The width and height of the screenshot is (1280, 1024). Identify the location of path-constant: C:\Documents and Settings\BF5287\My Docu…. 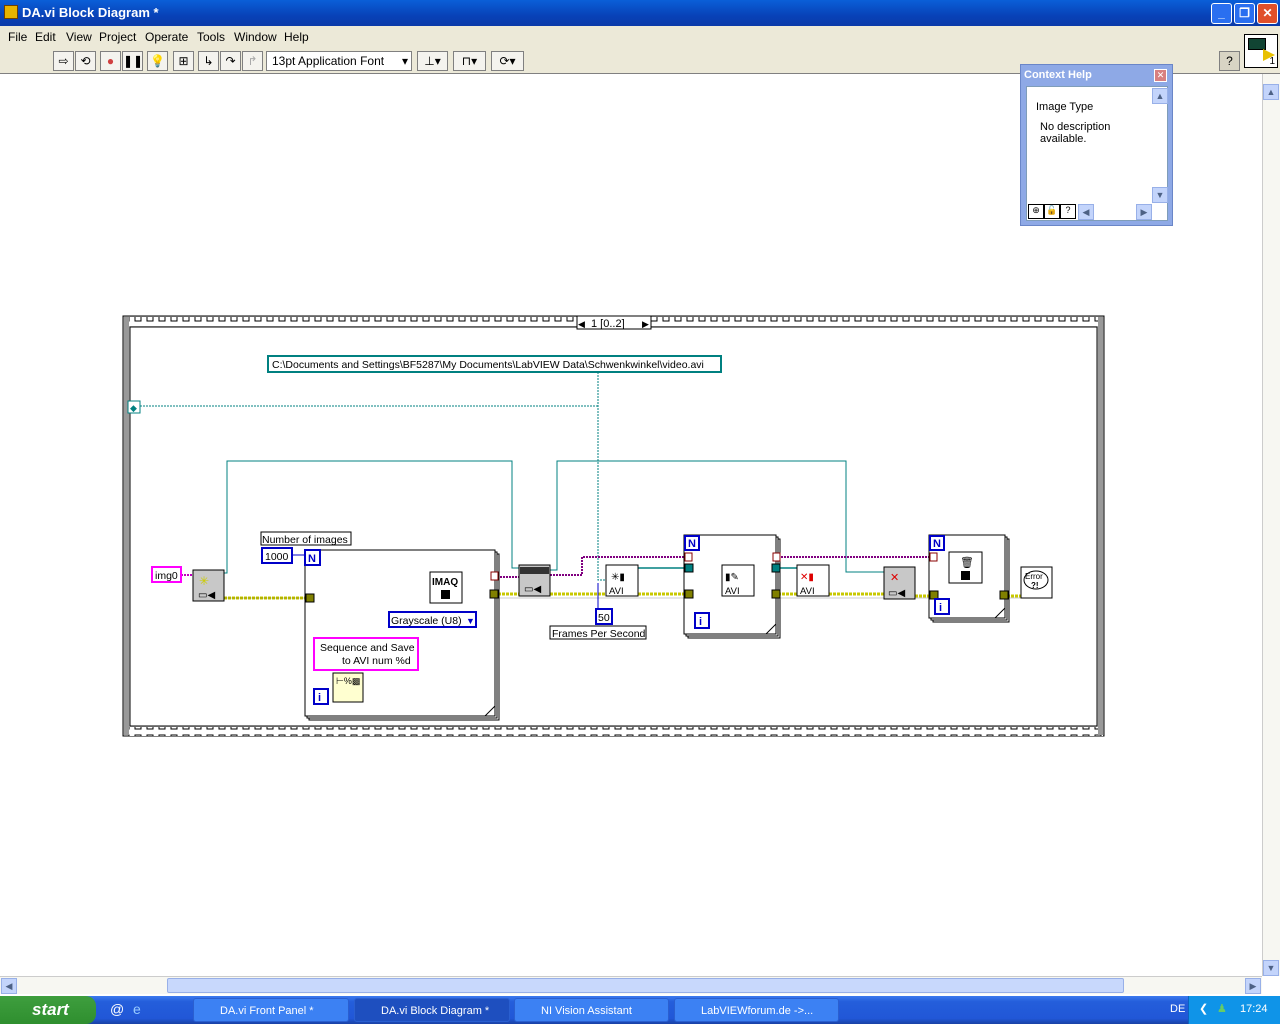
(494, 364).